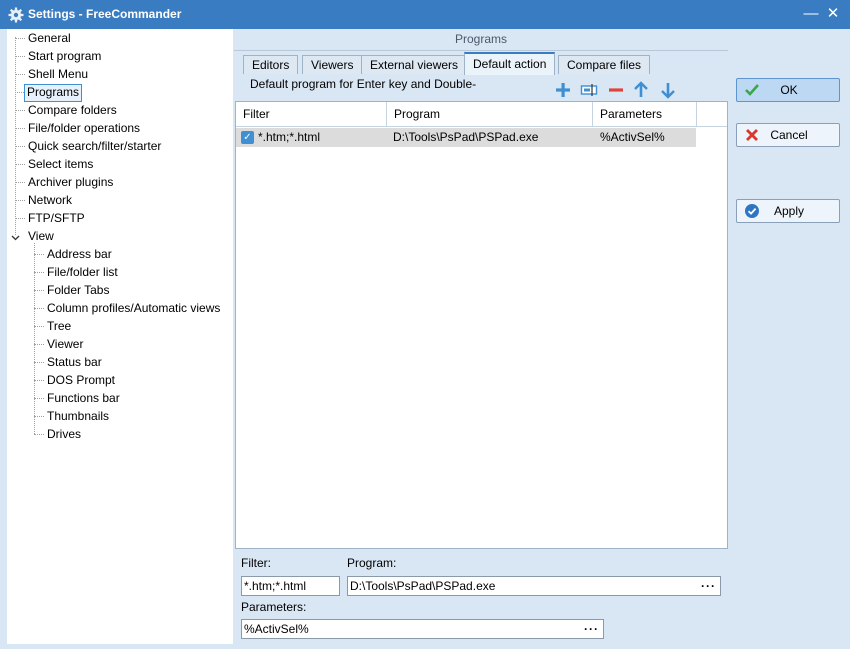 Image resolution: width=850 pixels, height=649 pixels. Describe the element at coordinates (78, 416) in the screenshot. I see `tree-item-thumbnails: Thumbnails` at that location.